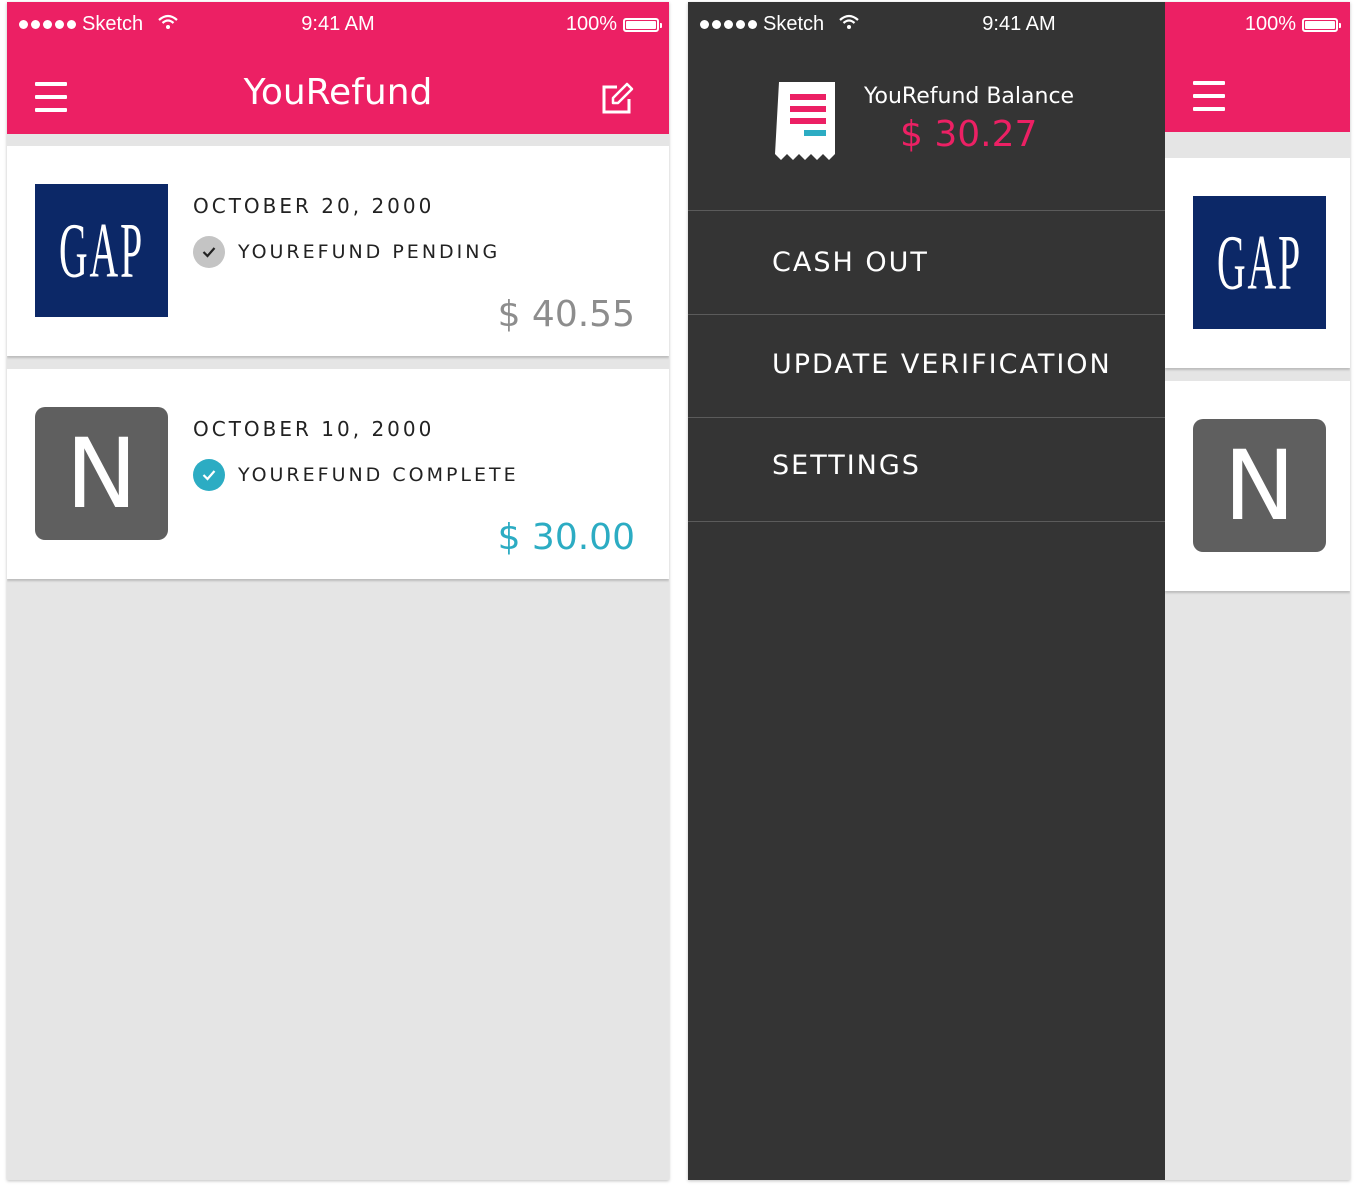 The image size is (1358, 1190). Describe the element at coordinates (566, 314) in the screenshot. I see `refund-amount: $ 40.55` at that location.